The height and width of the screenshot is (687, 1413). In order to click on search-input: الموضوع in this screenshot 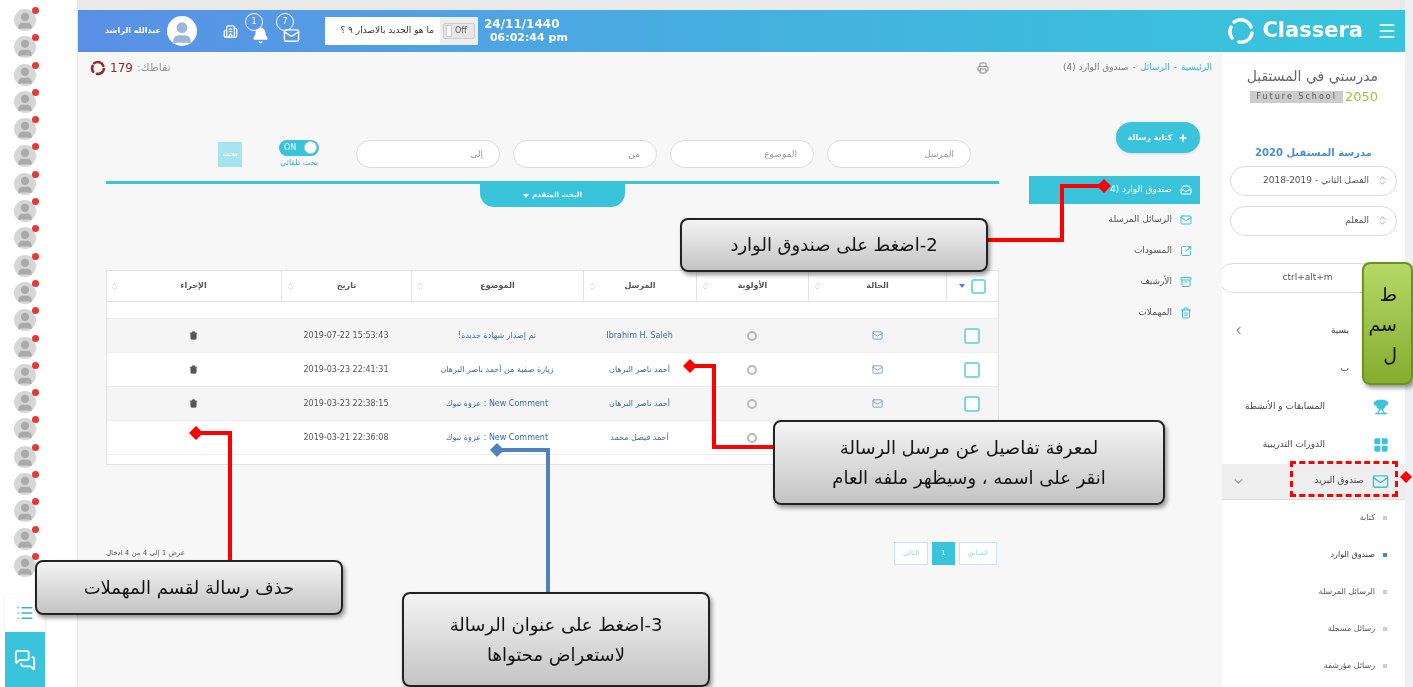, I will do `click(742, 154)`.